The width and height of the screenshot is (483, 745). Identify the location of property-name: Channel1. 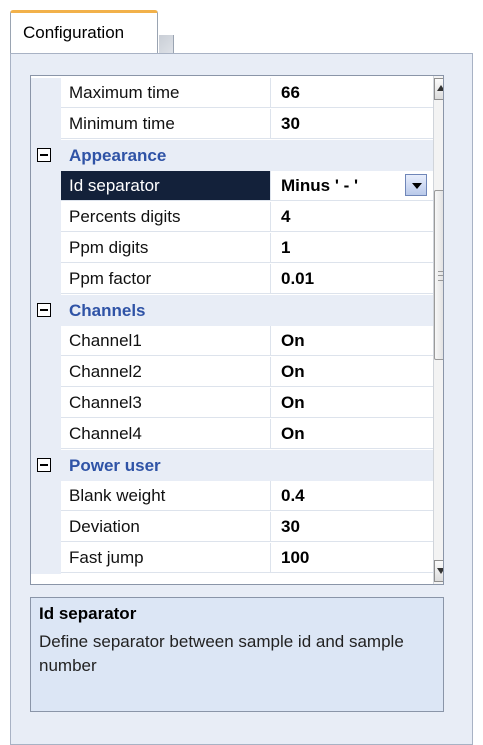
(166, 341).